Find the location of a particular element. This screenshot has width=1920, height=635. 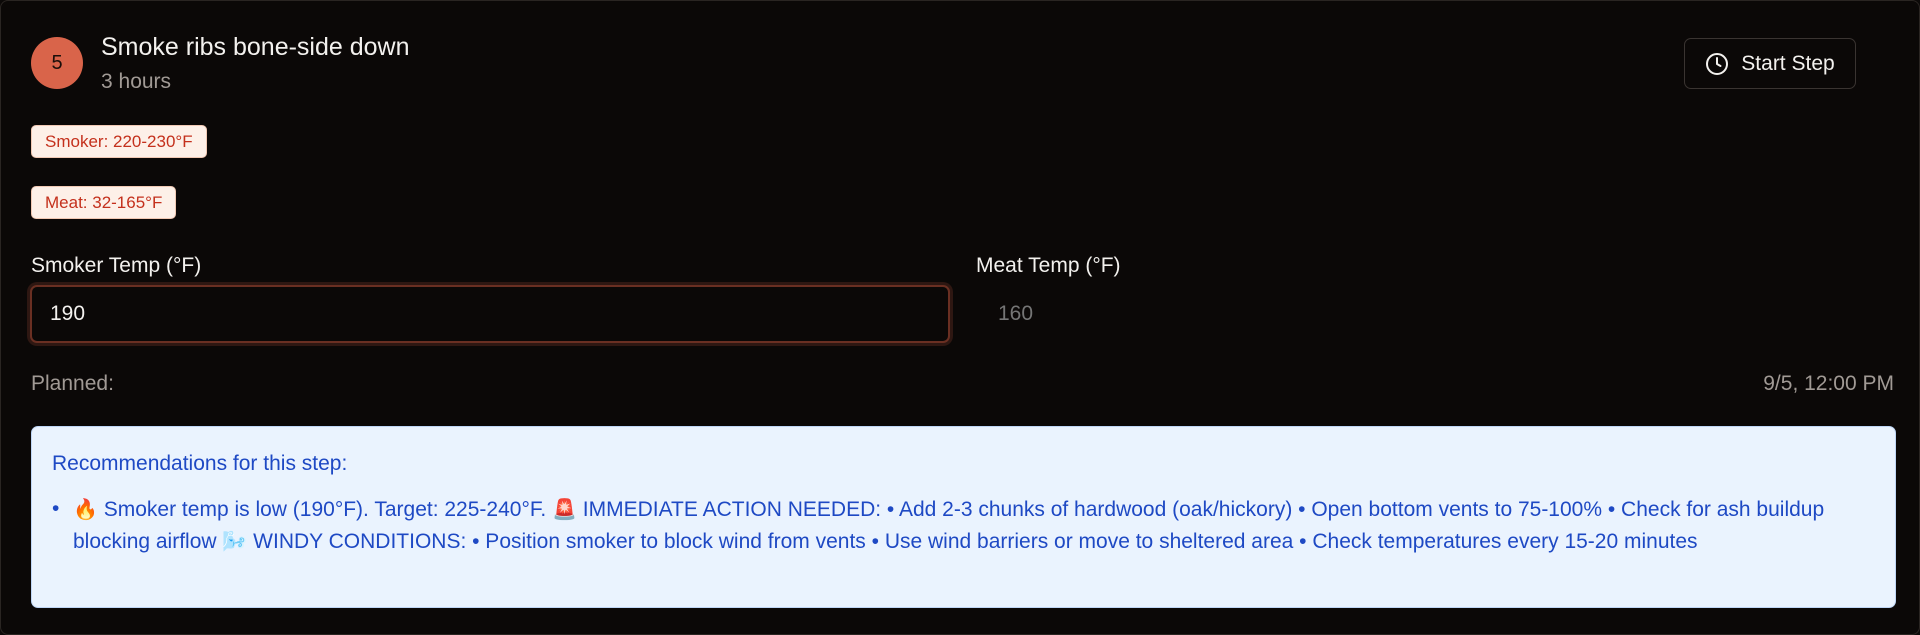

recommendations-title: Recommendations for this step: is located at coordinates (200, 463).